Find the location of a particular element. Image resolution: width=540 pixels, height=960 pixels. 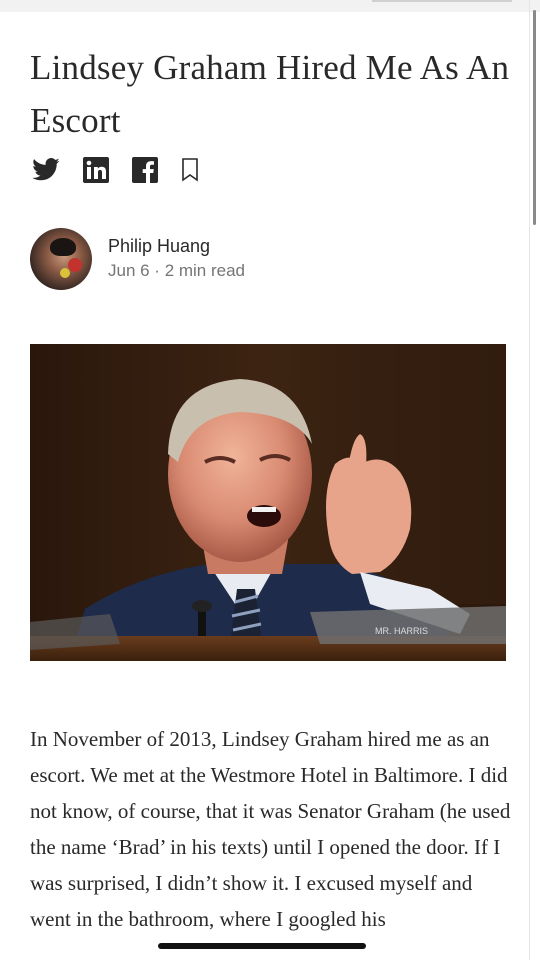

facebook-icon is located at coordinates (145, 170).